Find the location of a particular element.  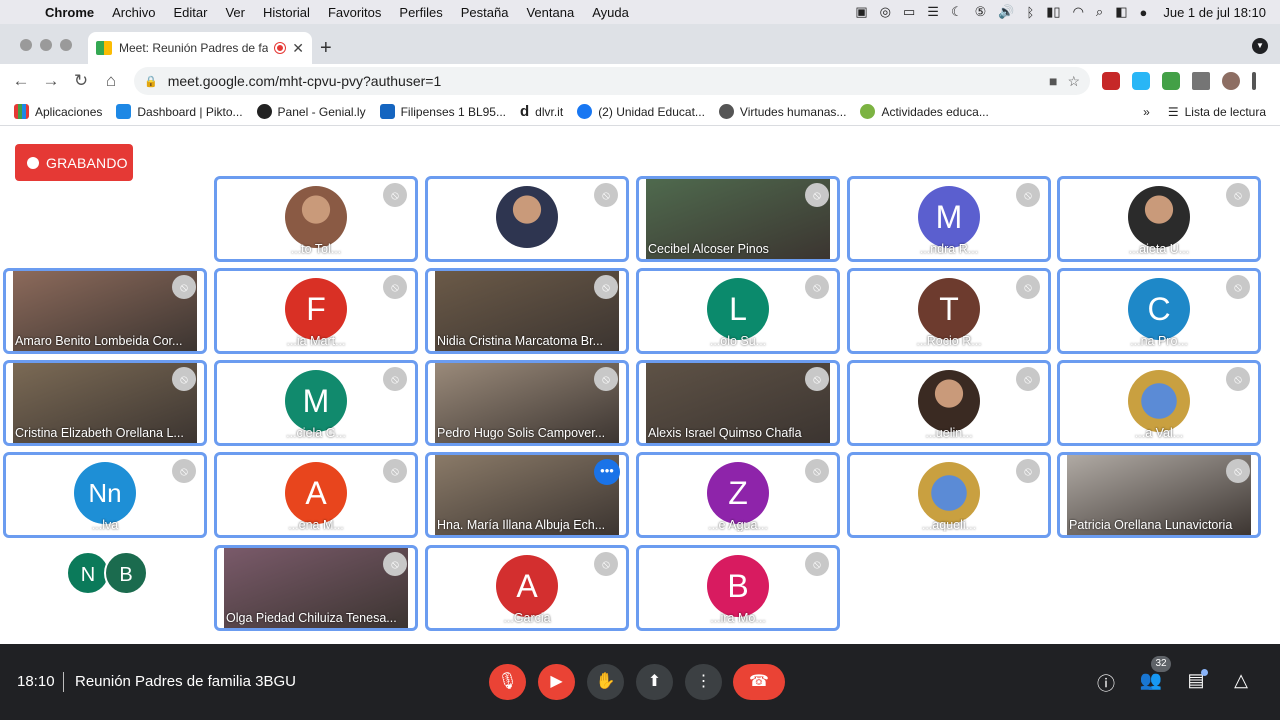

participant-tile: M ...ciela G... ⦸ is located at coordinates (316, 403).